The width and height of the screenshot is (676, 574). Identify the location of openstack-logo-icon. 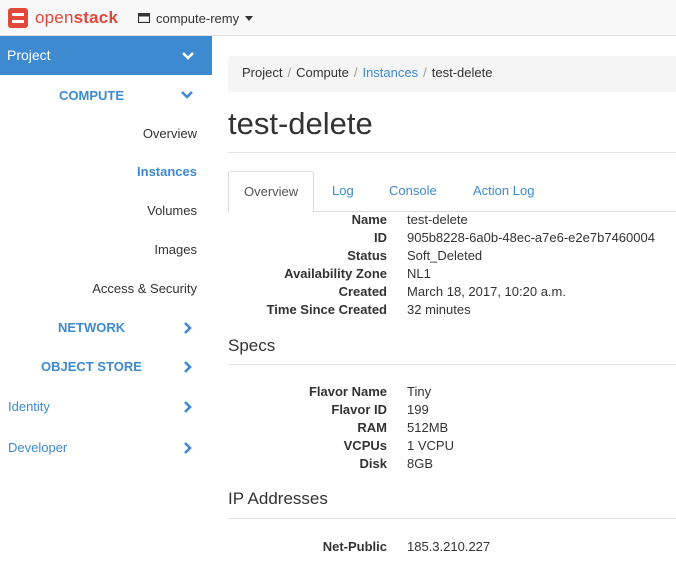
(18, 18).